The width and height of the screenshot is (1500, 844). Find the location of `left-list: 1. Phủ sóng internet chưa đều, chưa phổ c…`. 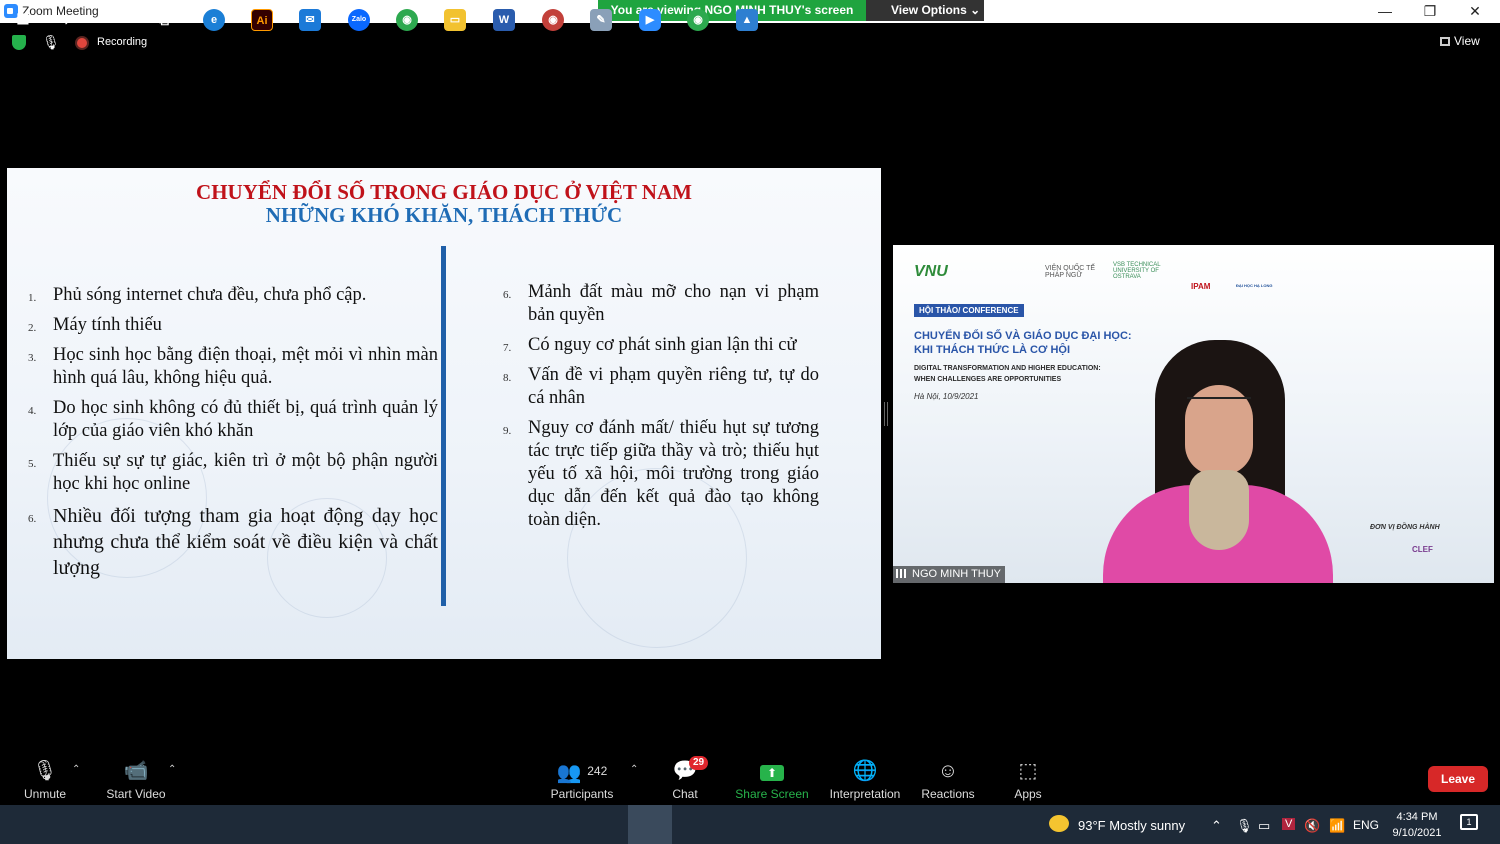

left-list: 1. Phủ sóng internet chưa đều, chưa phổ c… is located at coordinates (233, 432).